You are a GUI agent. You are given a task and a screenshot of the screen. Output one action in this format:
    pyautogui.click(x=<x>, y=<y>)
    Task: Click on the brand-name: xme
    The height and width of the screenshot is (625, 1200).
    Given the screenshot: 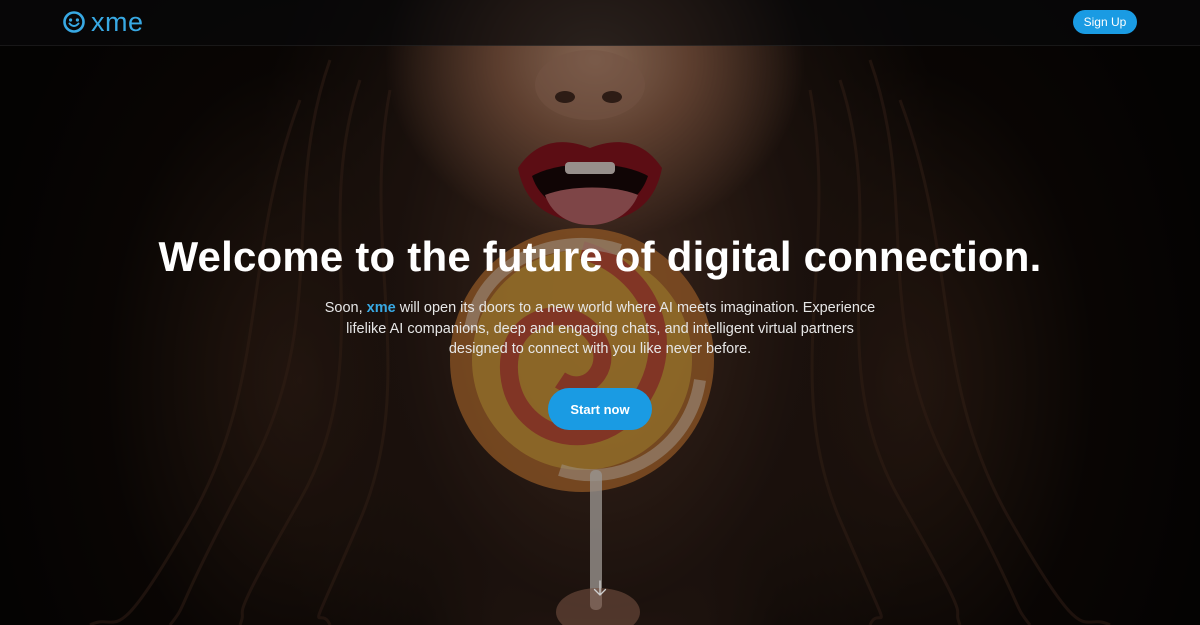 What is the action you would take?
    pyautogui.click(x=117, y=22)
    